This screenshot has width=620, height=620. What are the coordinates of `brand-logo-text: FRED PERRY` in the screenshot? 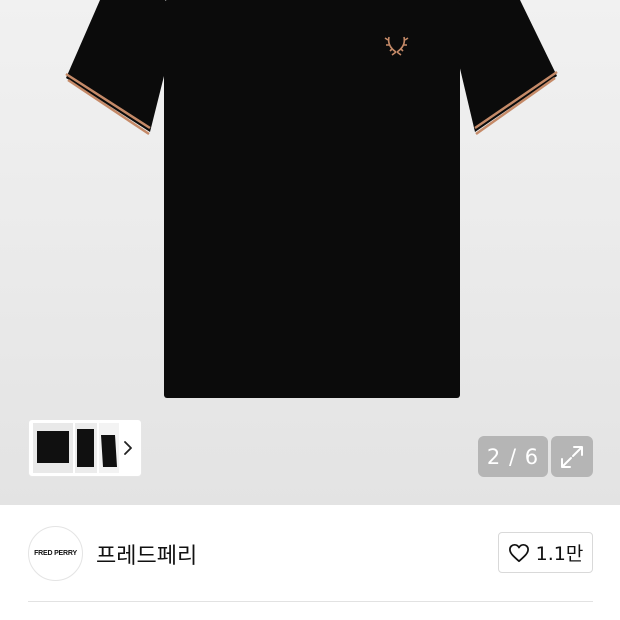 It's located at (55, 553).